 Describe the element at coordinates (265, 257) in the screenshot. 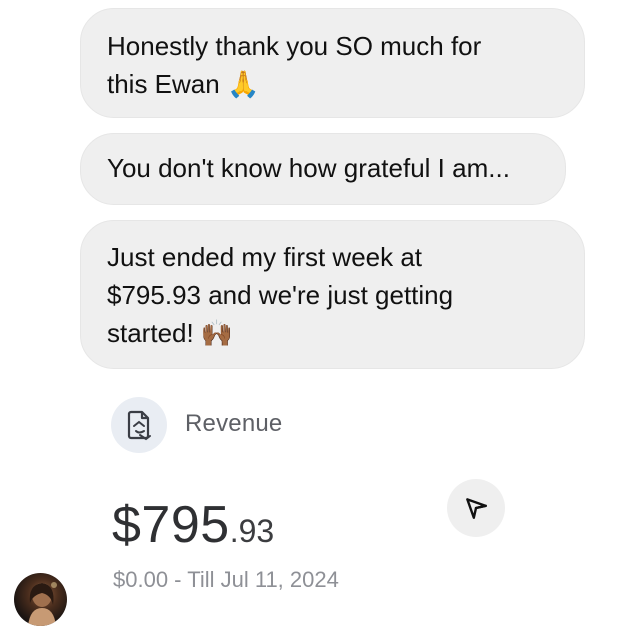

I see `message-text-line: Just ended my first week at` at that location.